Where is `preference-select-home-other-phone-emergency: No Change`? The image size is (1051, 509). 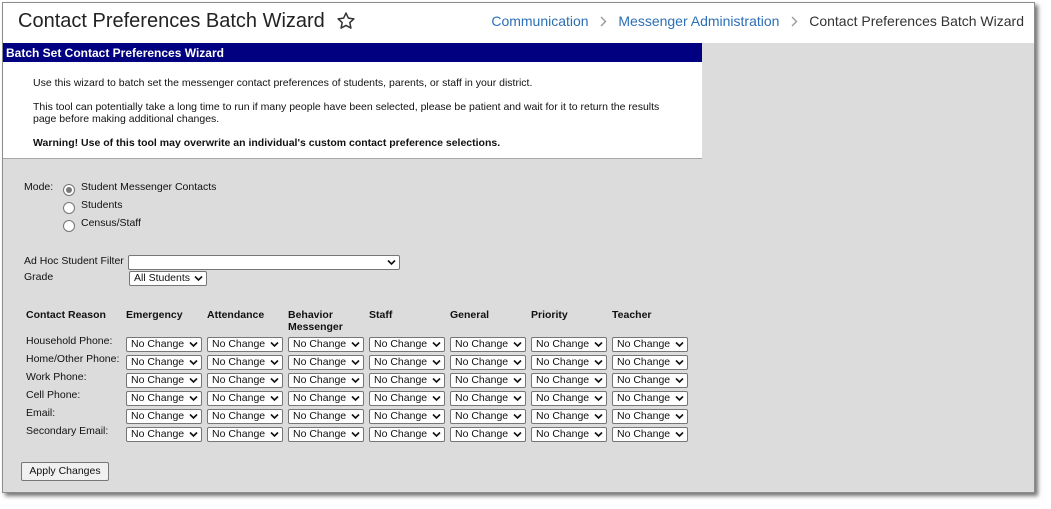 preference-select-home-other-phone-emergency: No Change is located at coordinates (164, 362).